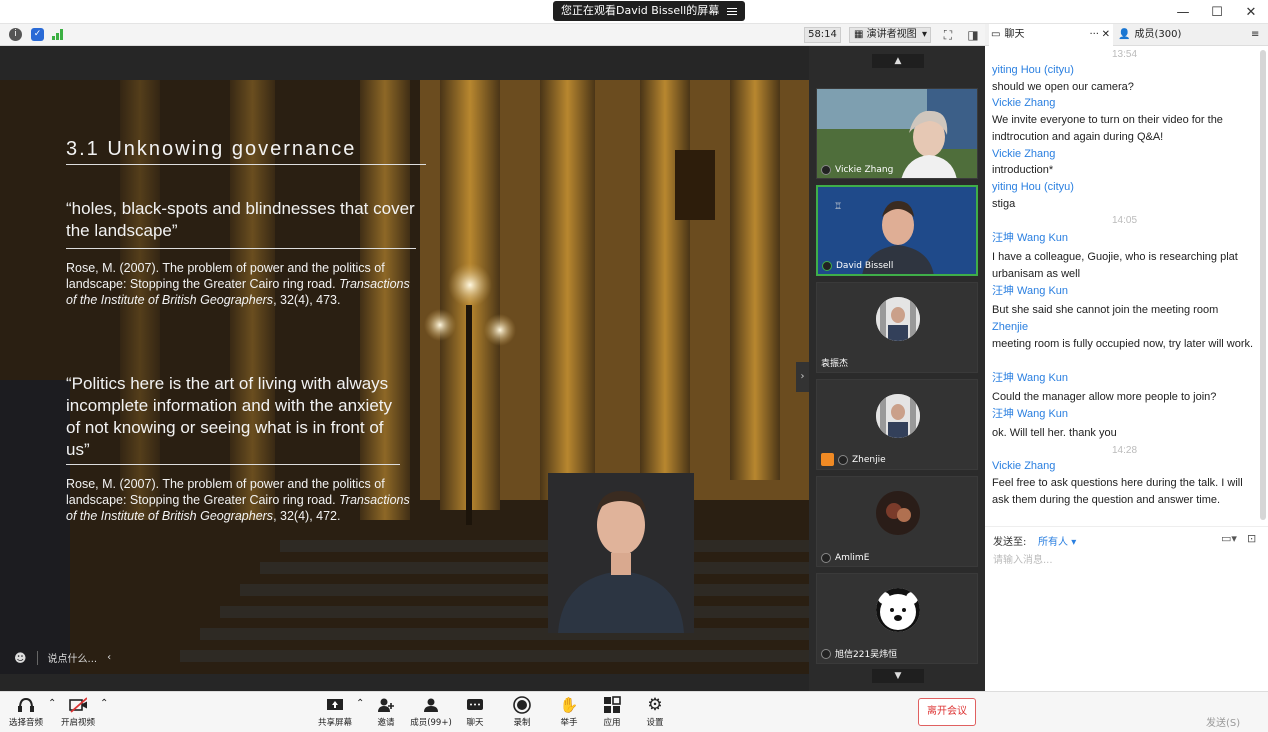  Describe the element at coordinates (1014, 34) in the screenshot. I see `tab-chat-label: 聊天` at that location.